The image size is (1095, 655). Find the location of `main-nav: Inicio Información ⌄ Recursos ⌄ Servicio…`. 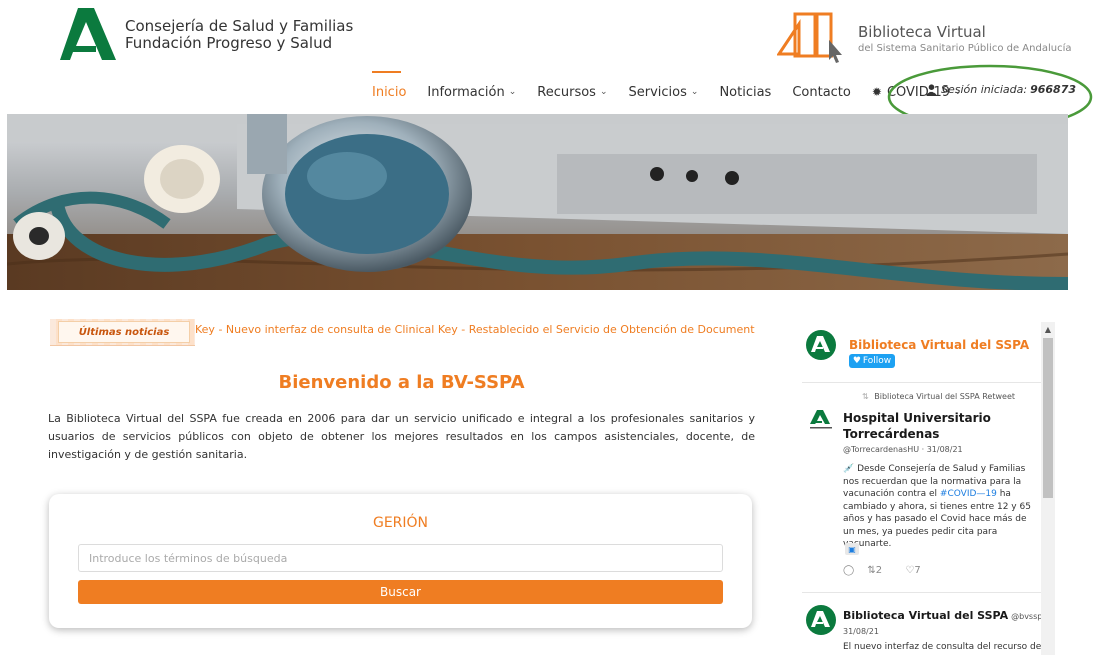

main-nav: Inicio Información ⌄ Recursos ⌄ Servicio… is located at coordinates (677, 86).